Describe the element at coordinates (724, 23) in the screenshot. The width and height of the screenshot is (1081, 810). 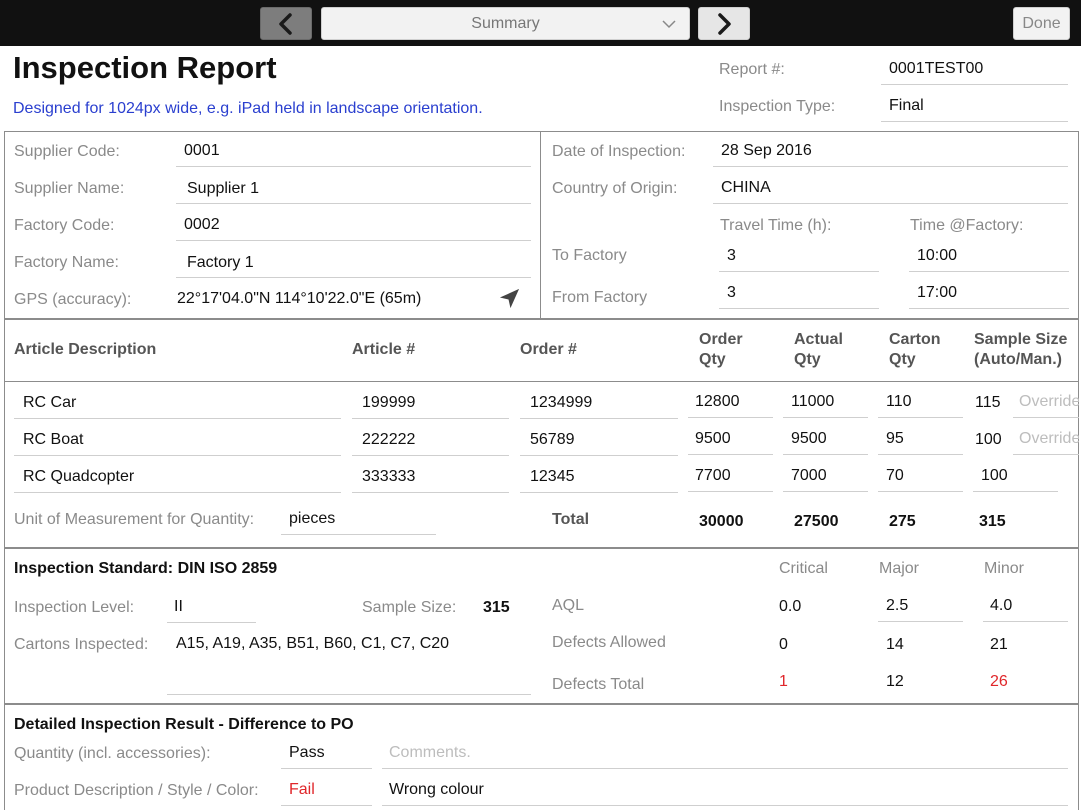
I see `next-button` at that location.